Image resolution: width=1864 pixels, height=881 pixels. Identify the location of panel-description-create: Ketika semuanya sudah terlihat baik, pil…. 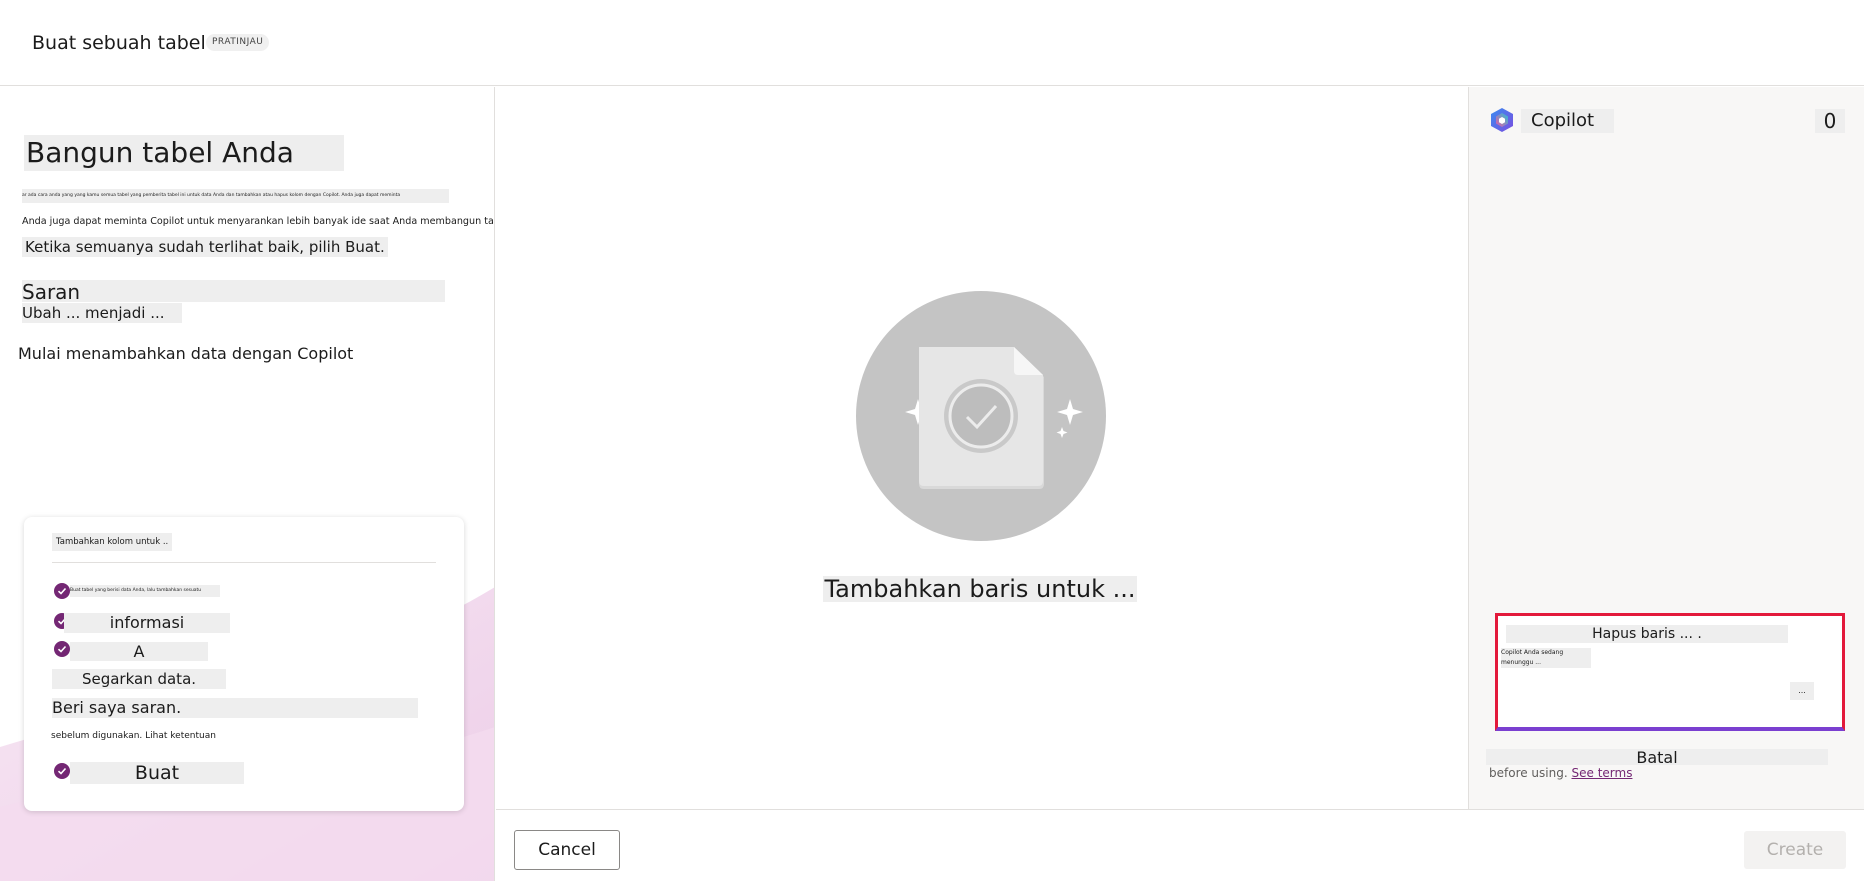
(205, 247).